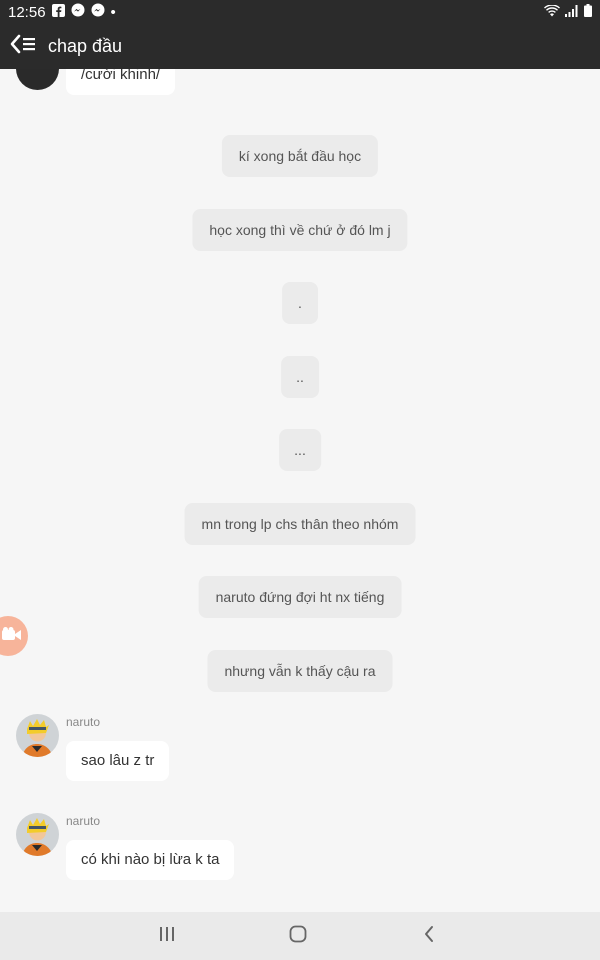  I want to click on facebook-icon, so click(58, 12).